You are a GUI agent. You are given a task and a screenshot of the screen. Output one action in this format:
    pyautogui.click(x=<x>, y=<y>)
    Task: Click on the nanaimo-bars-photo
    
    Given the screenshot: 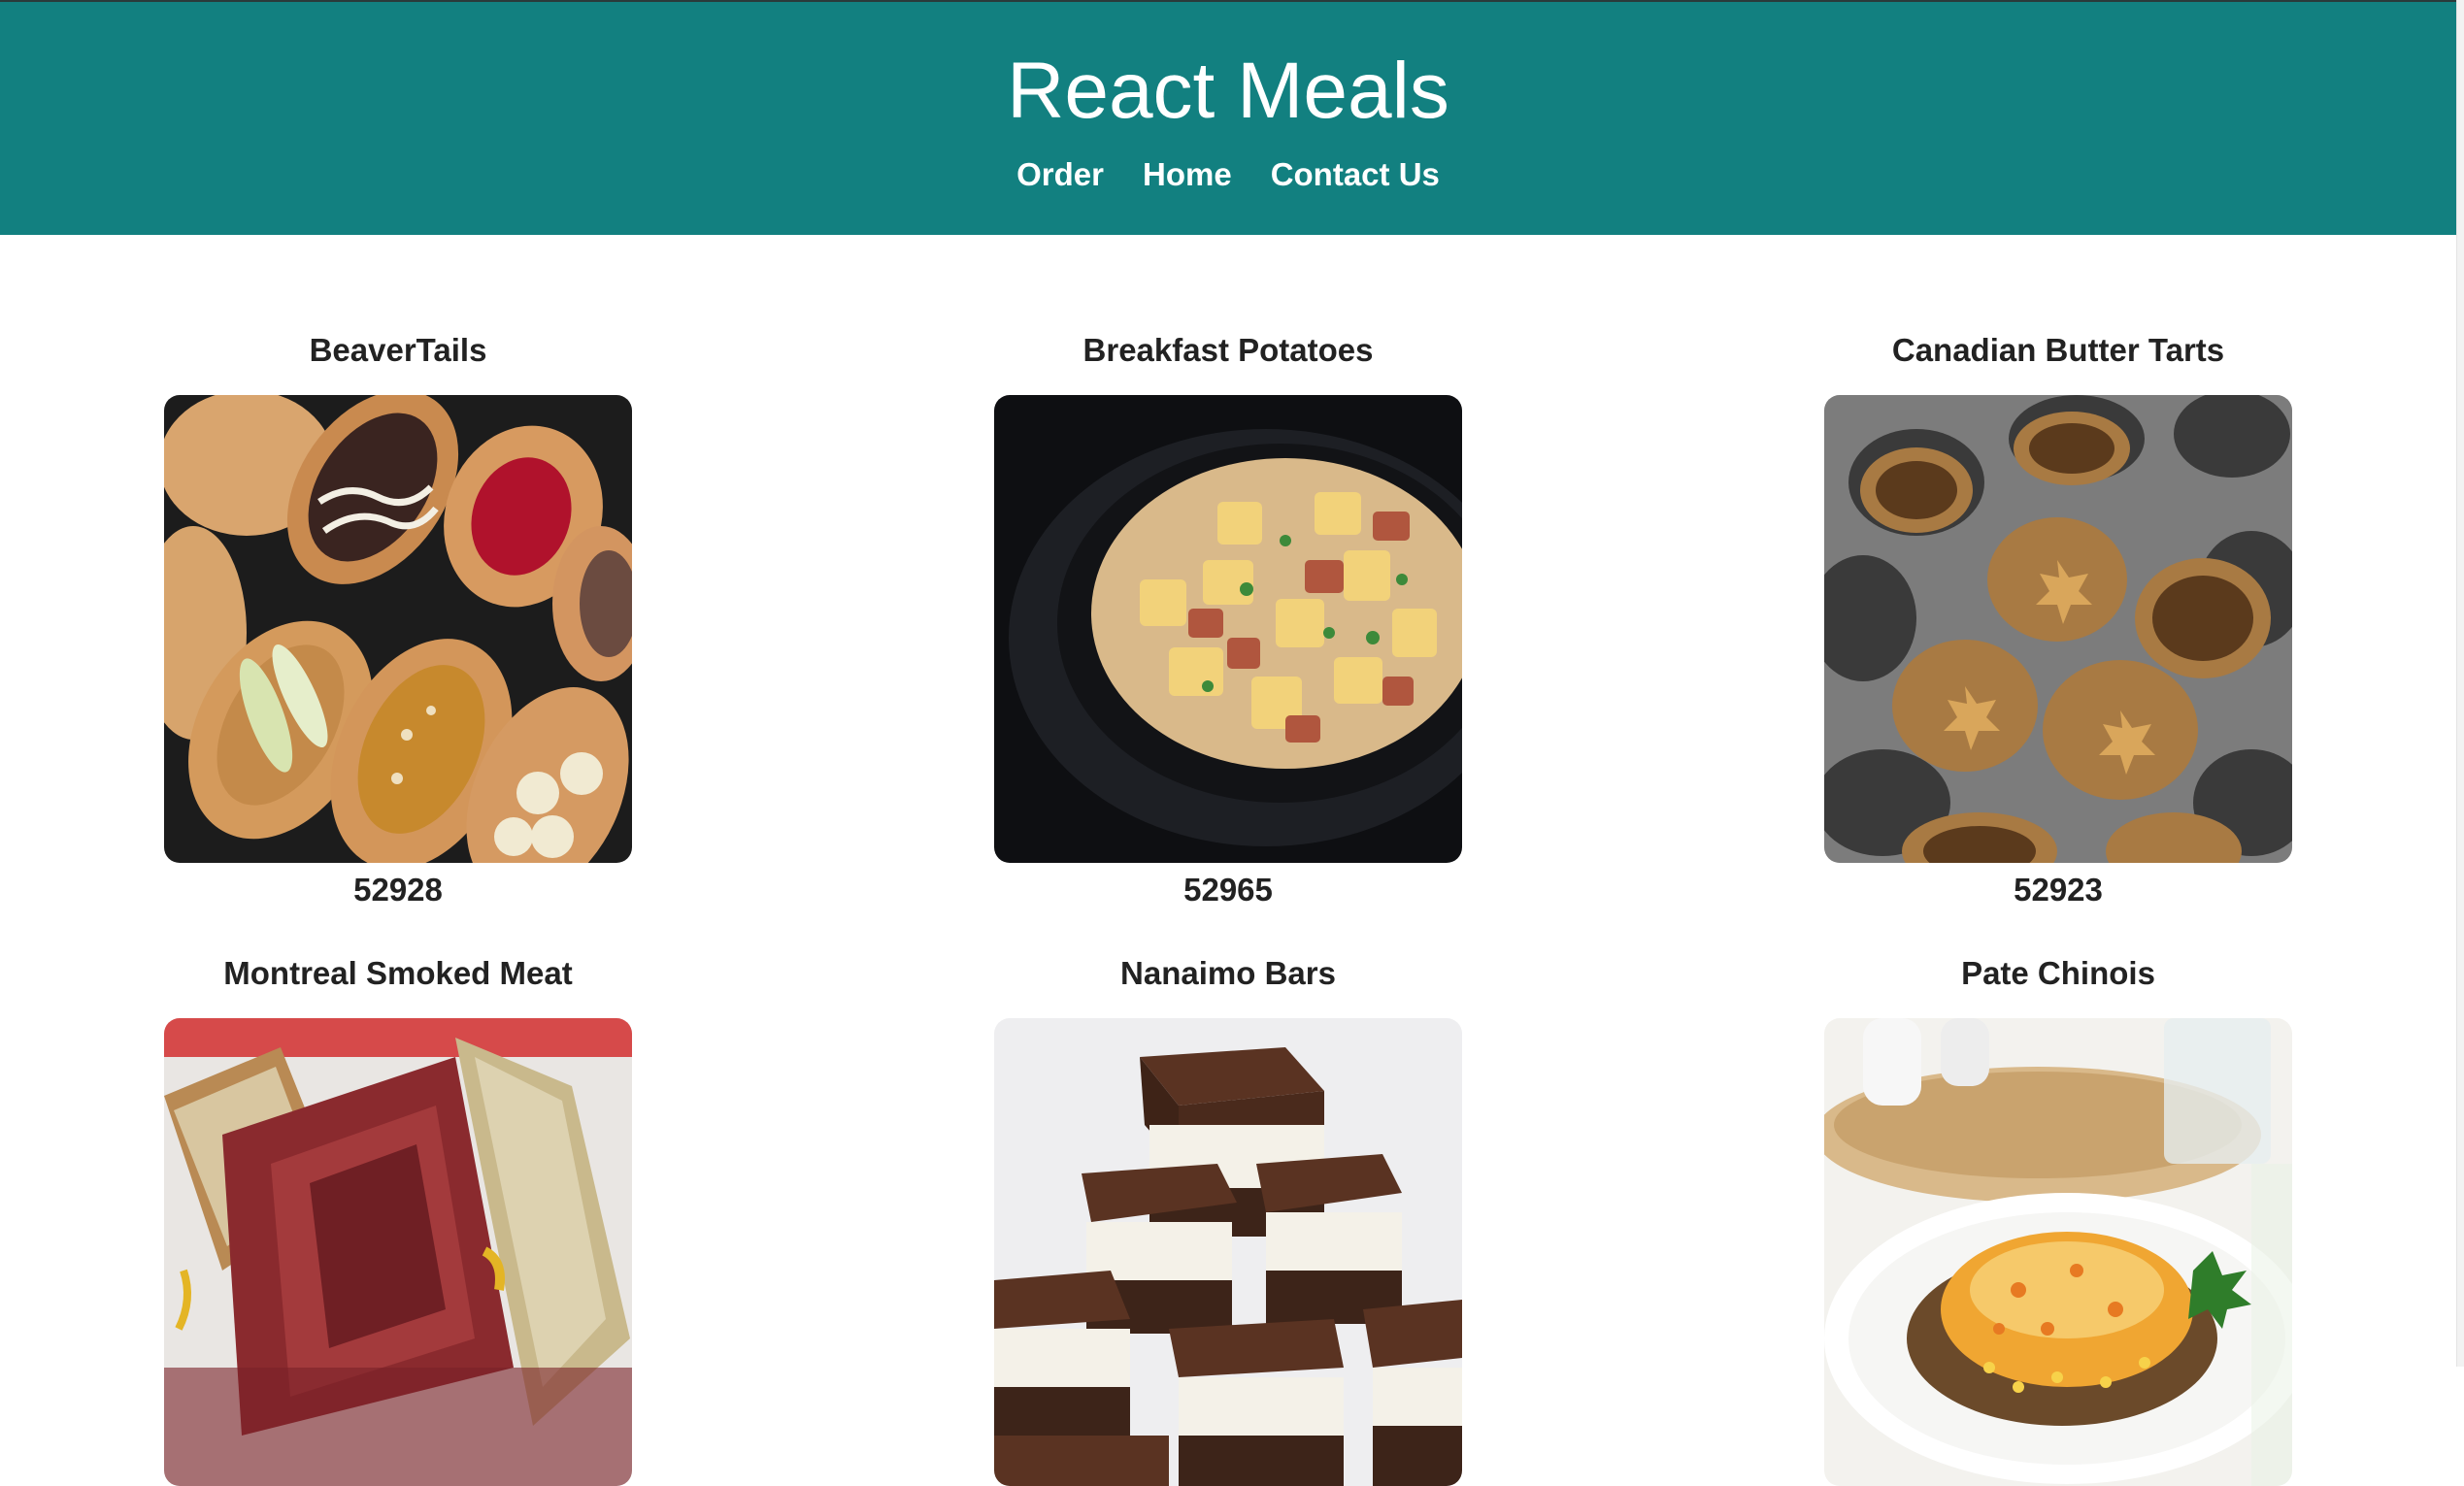 What is the action you would take?
    pyautogui.click(x=1228, y=1252)
    